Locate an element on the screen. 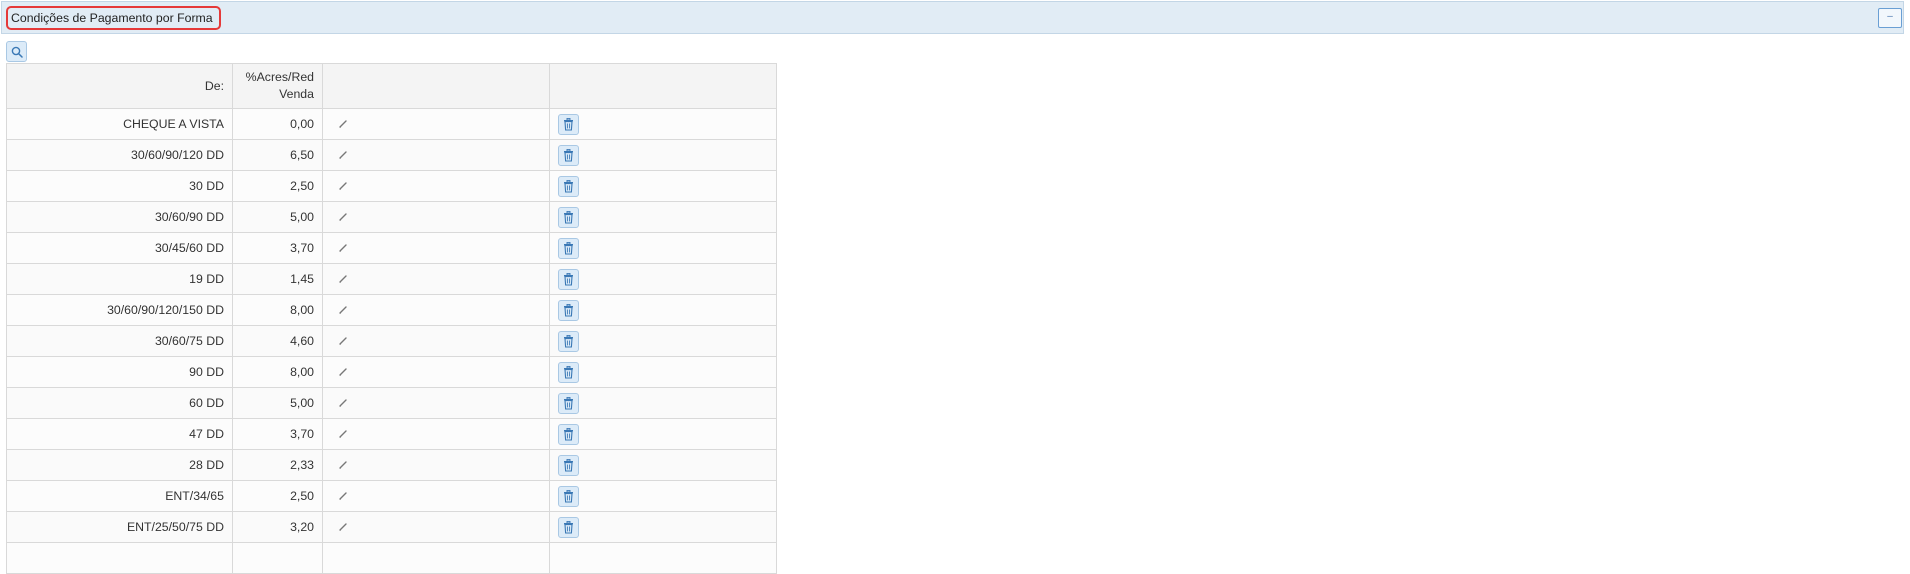 Image resolution: width=1910 pixels, height=574 pixels. cell-de: 30/60/90 DD is located at coordinates (119, 217).